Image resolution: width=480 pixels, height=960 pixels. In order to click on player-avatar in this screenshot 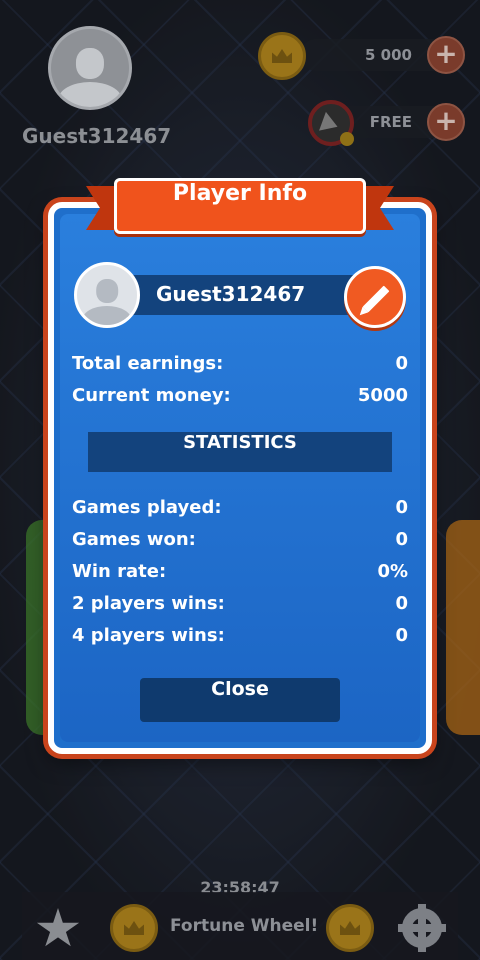, I will do `click(90, 68)`.